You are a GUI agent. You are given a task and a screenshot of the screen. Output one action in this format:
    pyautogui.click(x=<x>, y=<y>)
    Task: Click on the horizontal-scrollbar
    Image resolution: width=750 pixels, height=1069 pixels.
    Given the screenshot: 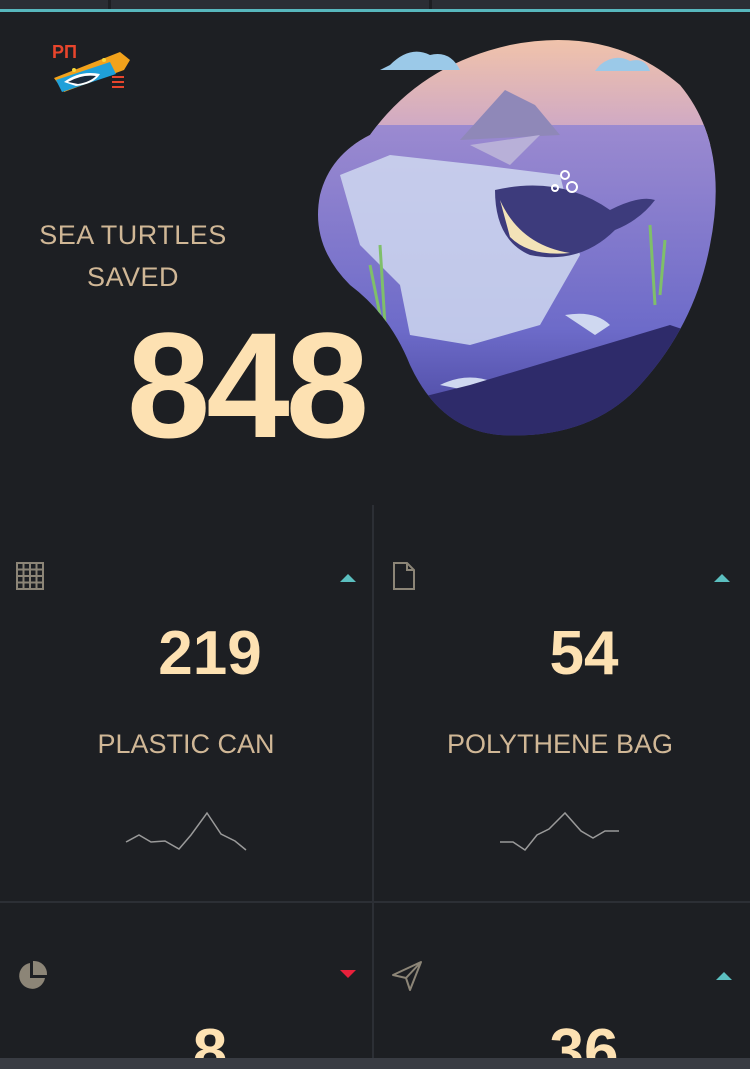 What is the action you would take?
    pyautogui.click(x=375, y=1063)
    